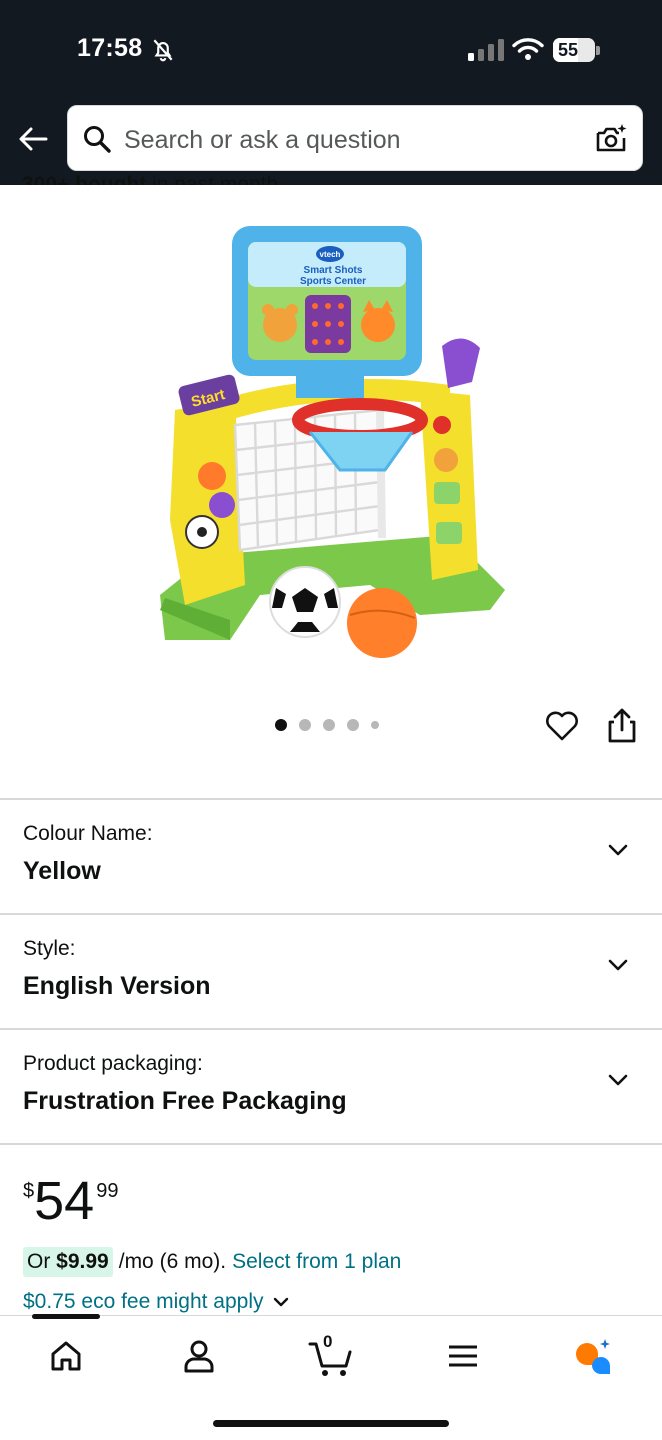 The width and height of the screenshot is (662, 1440). I want to click on option-value: English Version, so click(117, 986).